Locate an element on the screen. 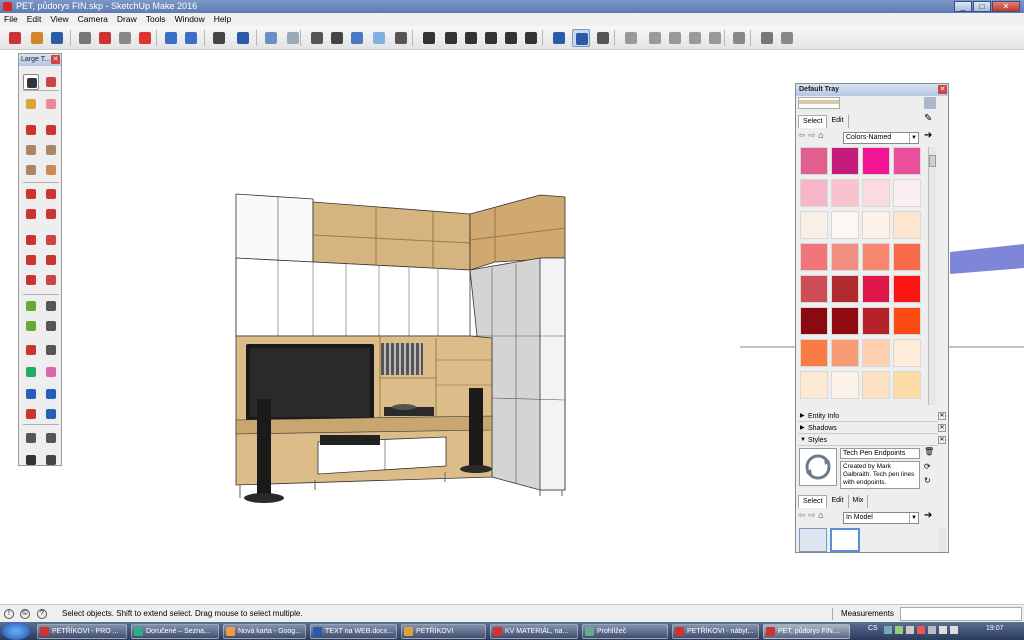  pan-icon is located at coordinates (559, 38).